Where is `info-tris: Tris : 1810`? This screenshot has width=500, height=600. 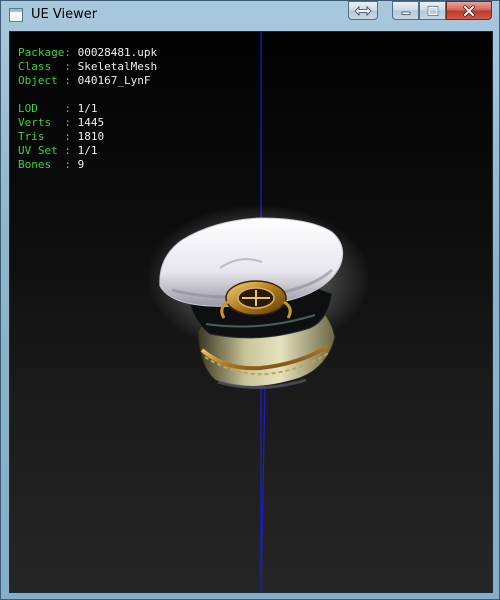 info-tris: Tris : 1810 is located at coordinates (61, 136).